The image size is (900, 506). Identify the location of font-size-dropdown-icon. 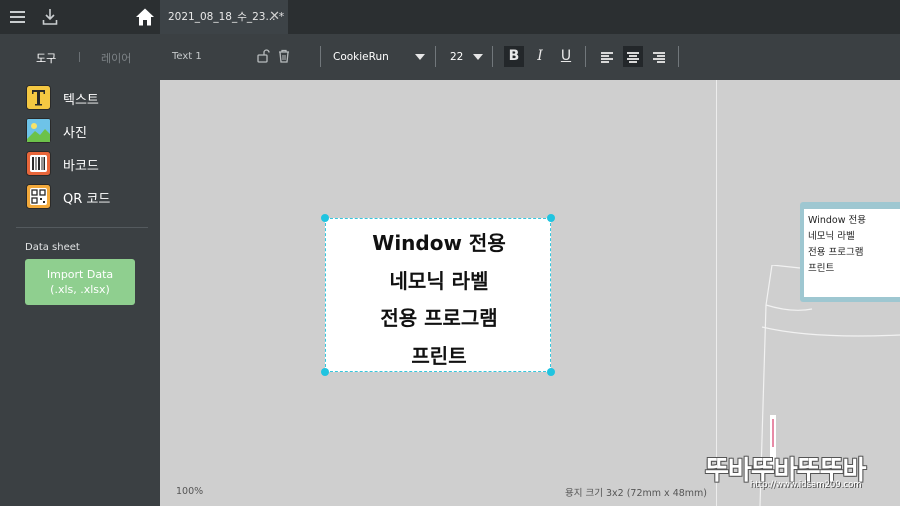
(478, 57).